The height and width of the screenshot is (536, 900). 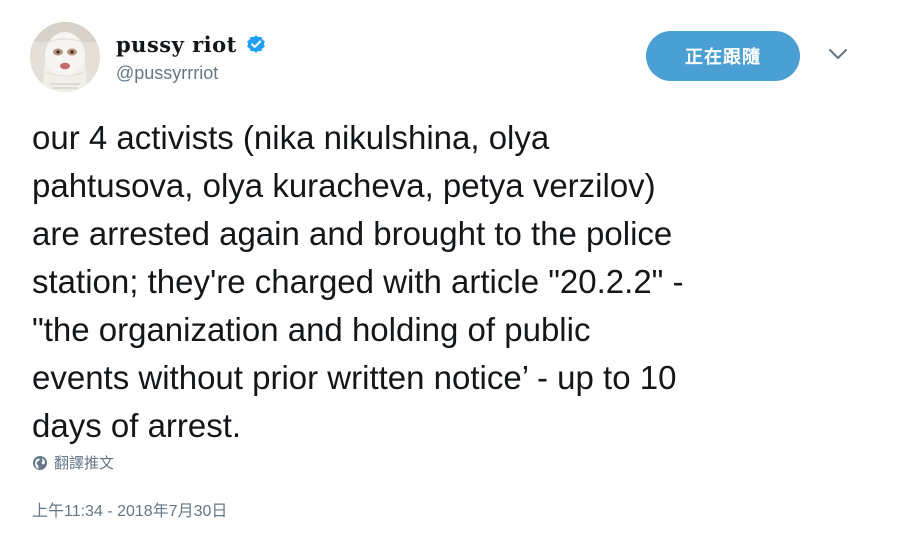 I want to click on tweet-menu-caret, so click(x=838, y=56).